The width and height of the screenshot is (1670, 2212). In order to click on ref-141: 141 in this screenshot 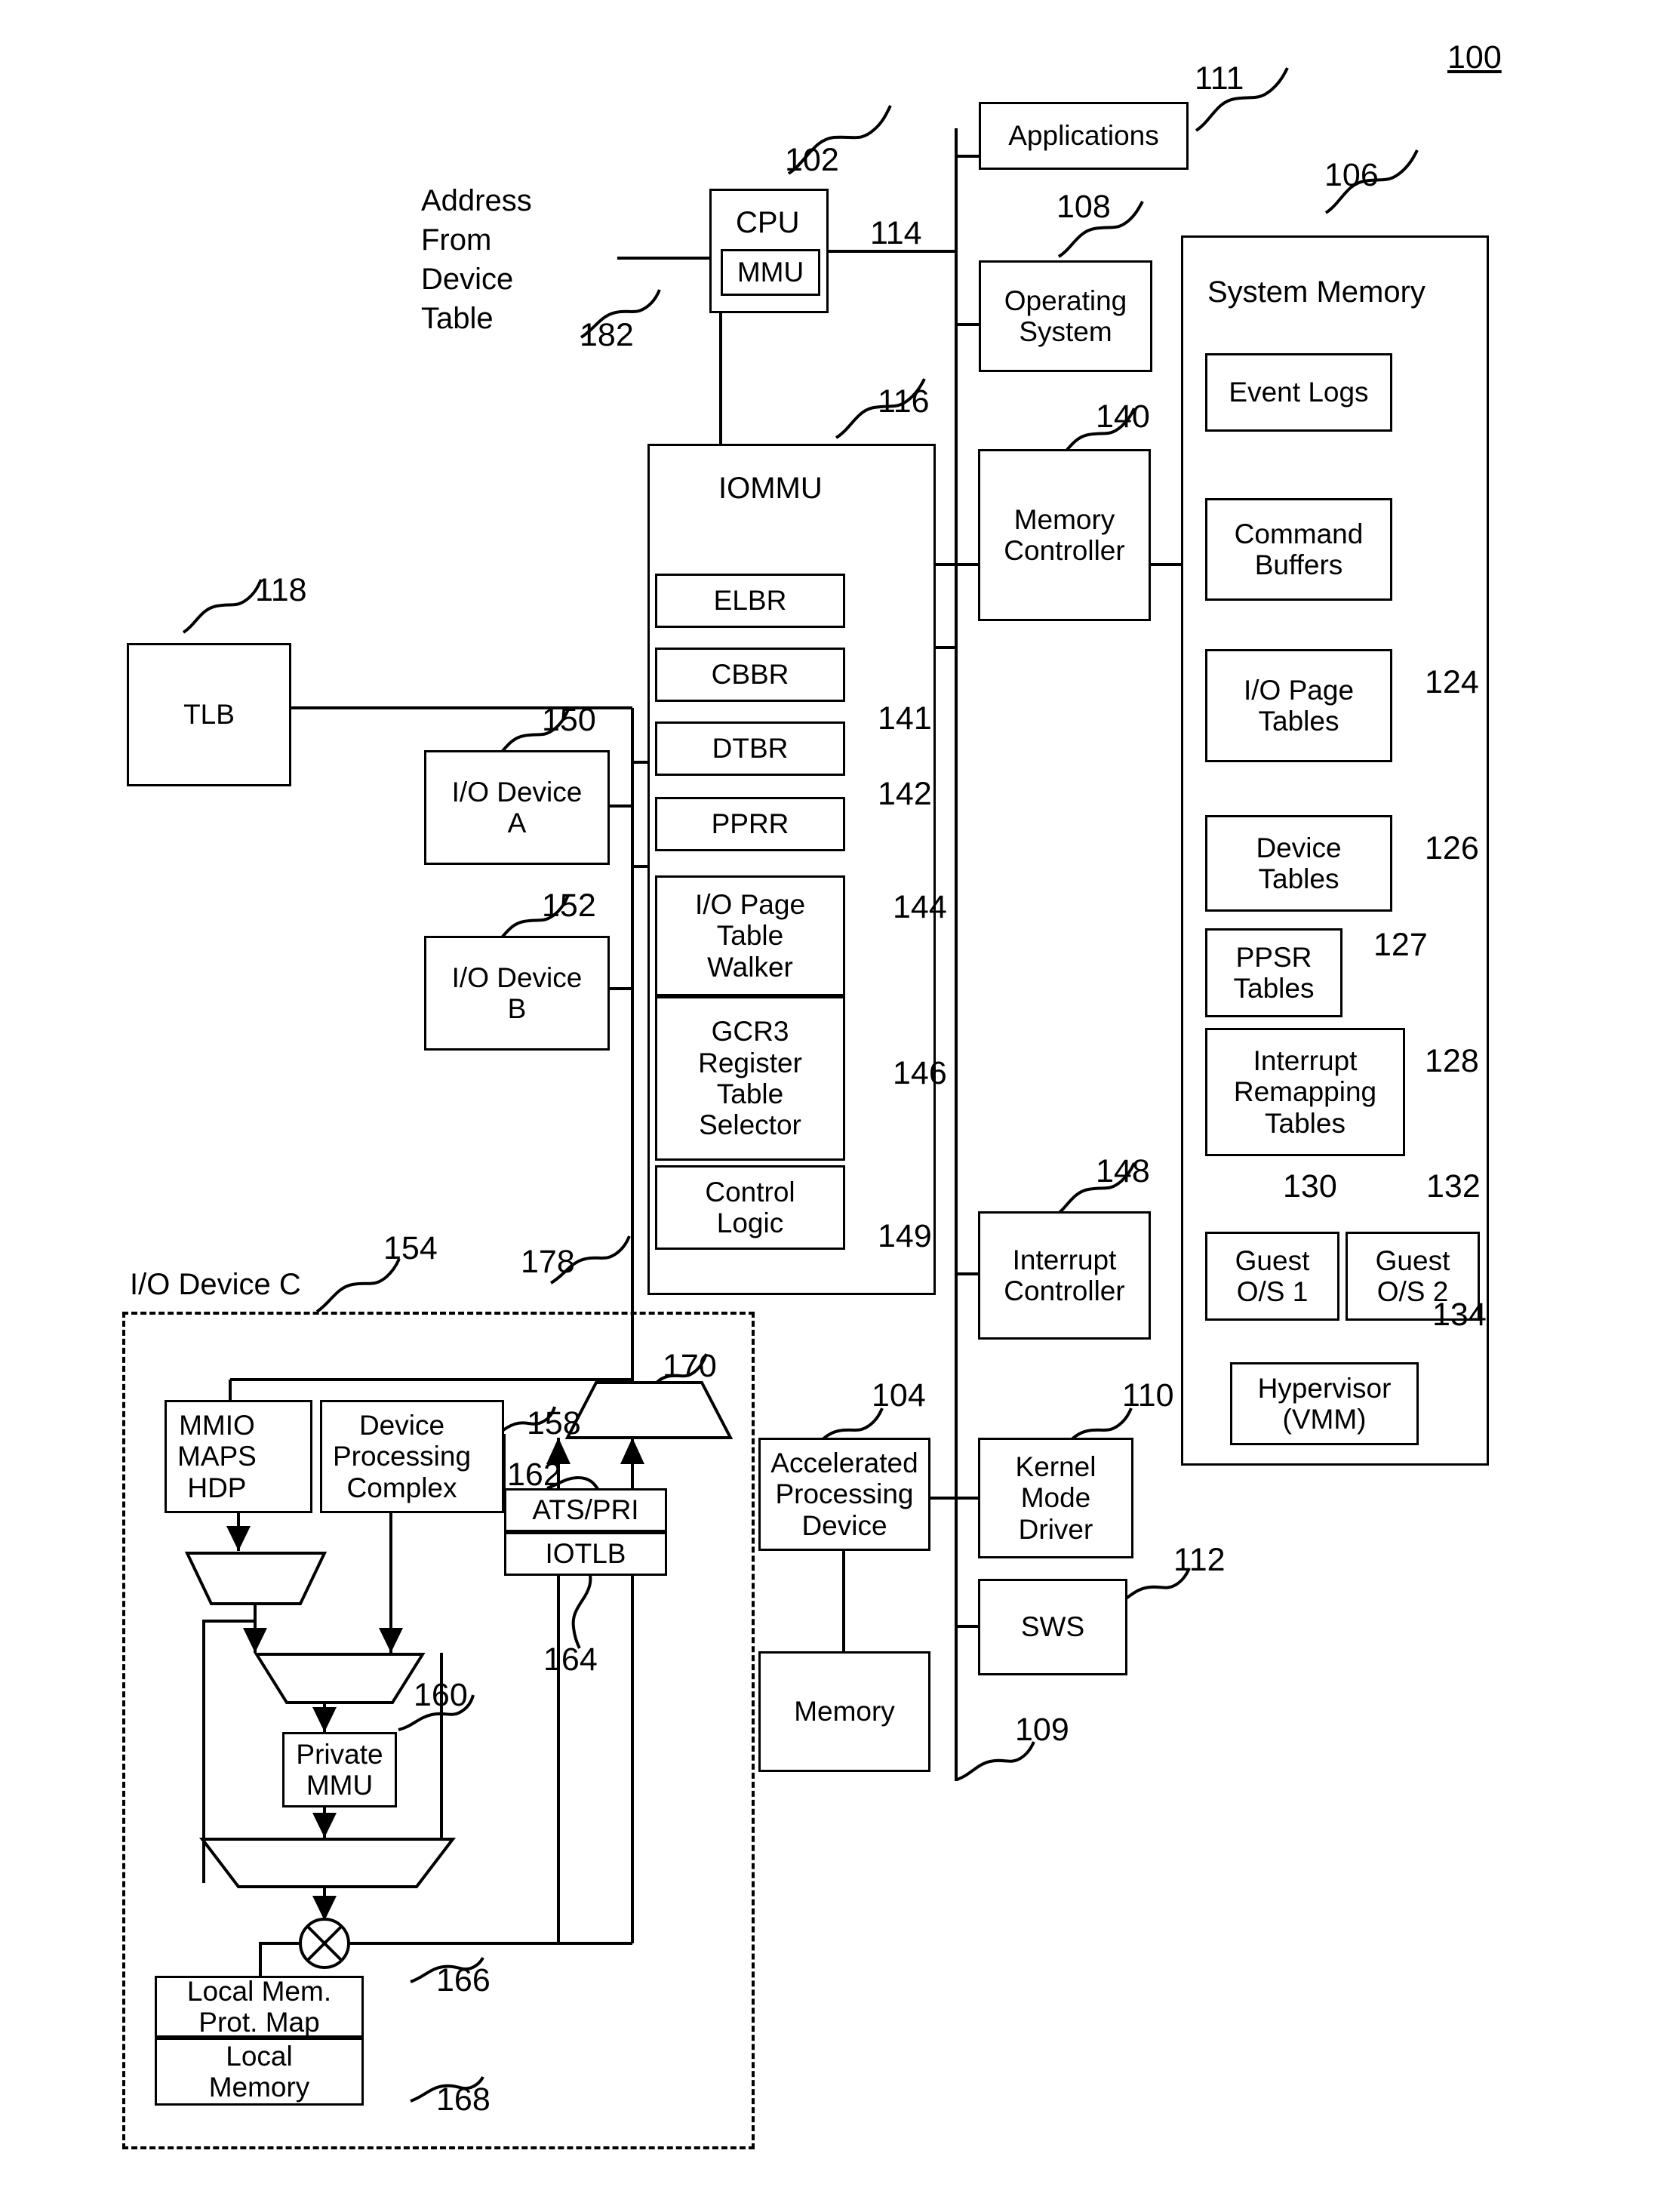, I will do `click(905, 718)`.